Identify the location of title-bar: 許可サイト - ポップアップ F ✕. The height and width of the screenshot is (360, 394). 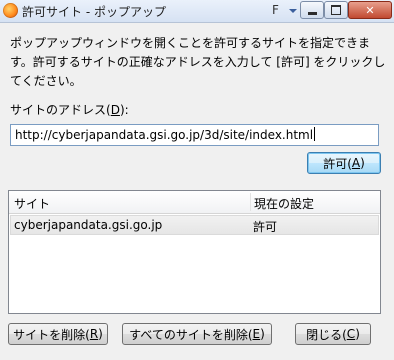
(197, 11).